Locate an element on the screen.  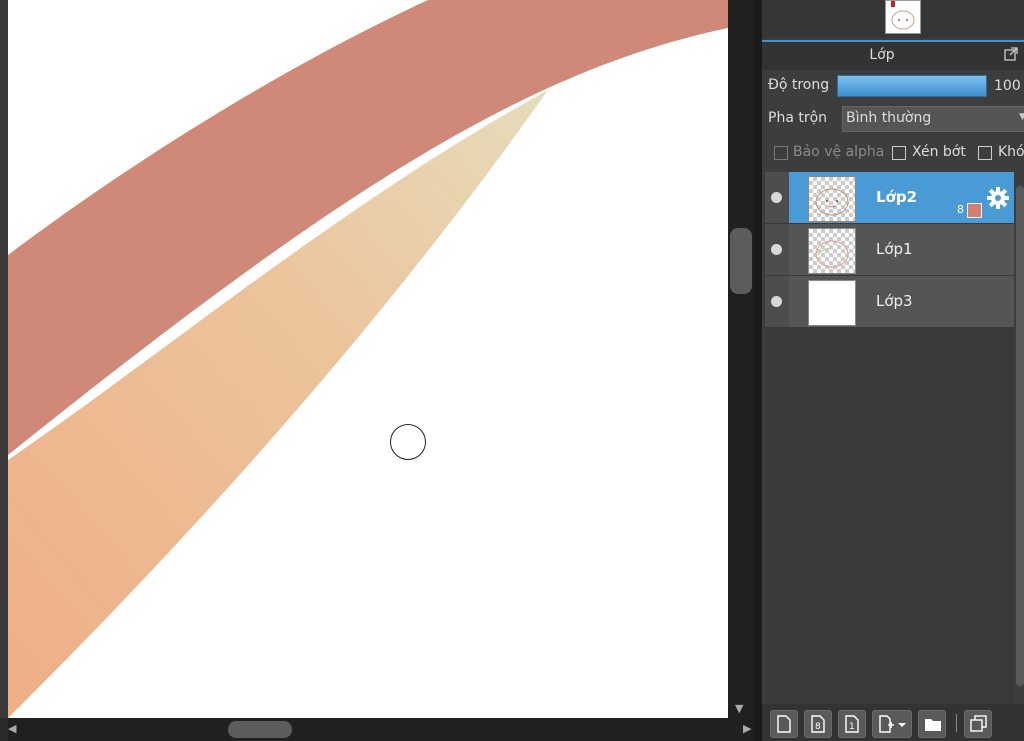
folder-icon is located at coordinates (933, 725).